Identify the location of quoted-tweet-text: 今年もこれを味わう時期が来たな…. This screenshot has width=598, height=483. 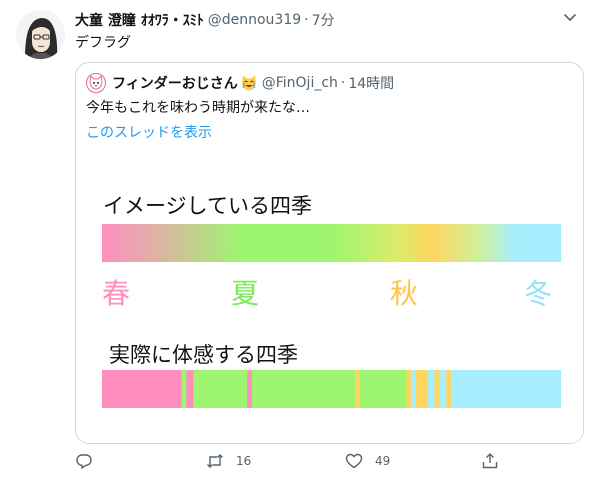
(198, 108).